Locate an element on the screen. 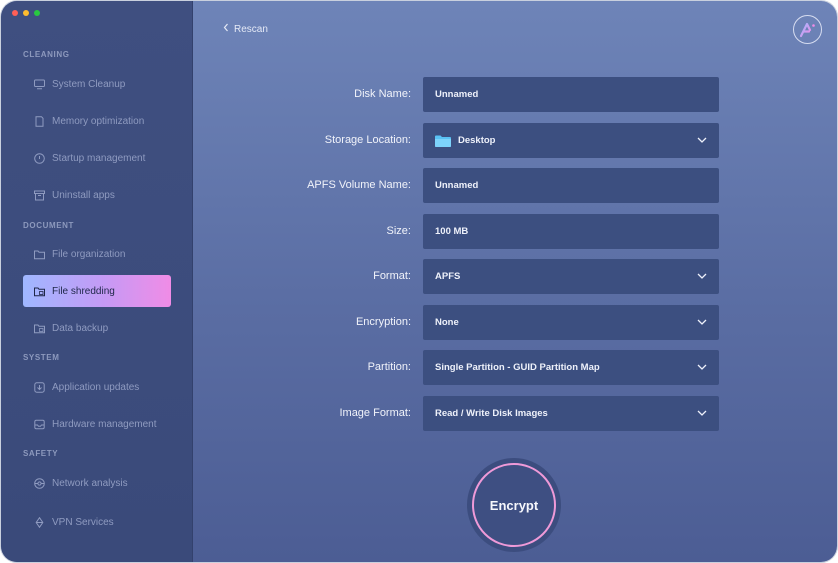 The width and height of the screenshot is (838, 563). storage-location-label: Storage Location: is located at coordinates (367, 140).